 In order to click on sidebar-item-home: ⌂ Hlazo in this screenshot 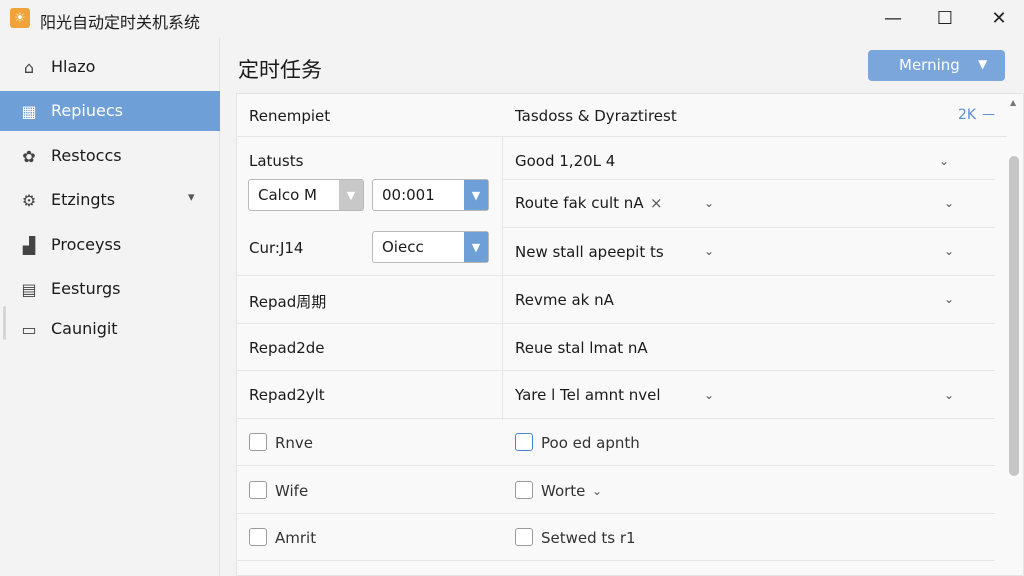, I will do `click(110, 67)`.